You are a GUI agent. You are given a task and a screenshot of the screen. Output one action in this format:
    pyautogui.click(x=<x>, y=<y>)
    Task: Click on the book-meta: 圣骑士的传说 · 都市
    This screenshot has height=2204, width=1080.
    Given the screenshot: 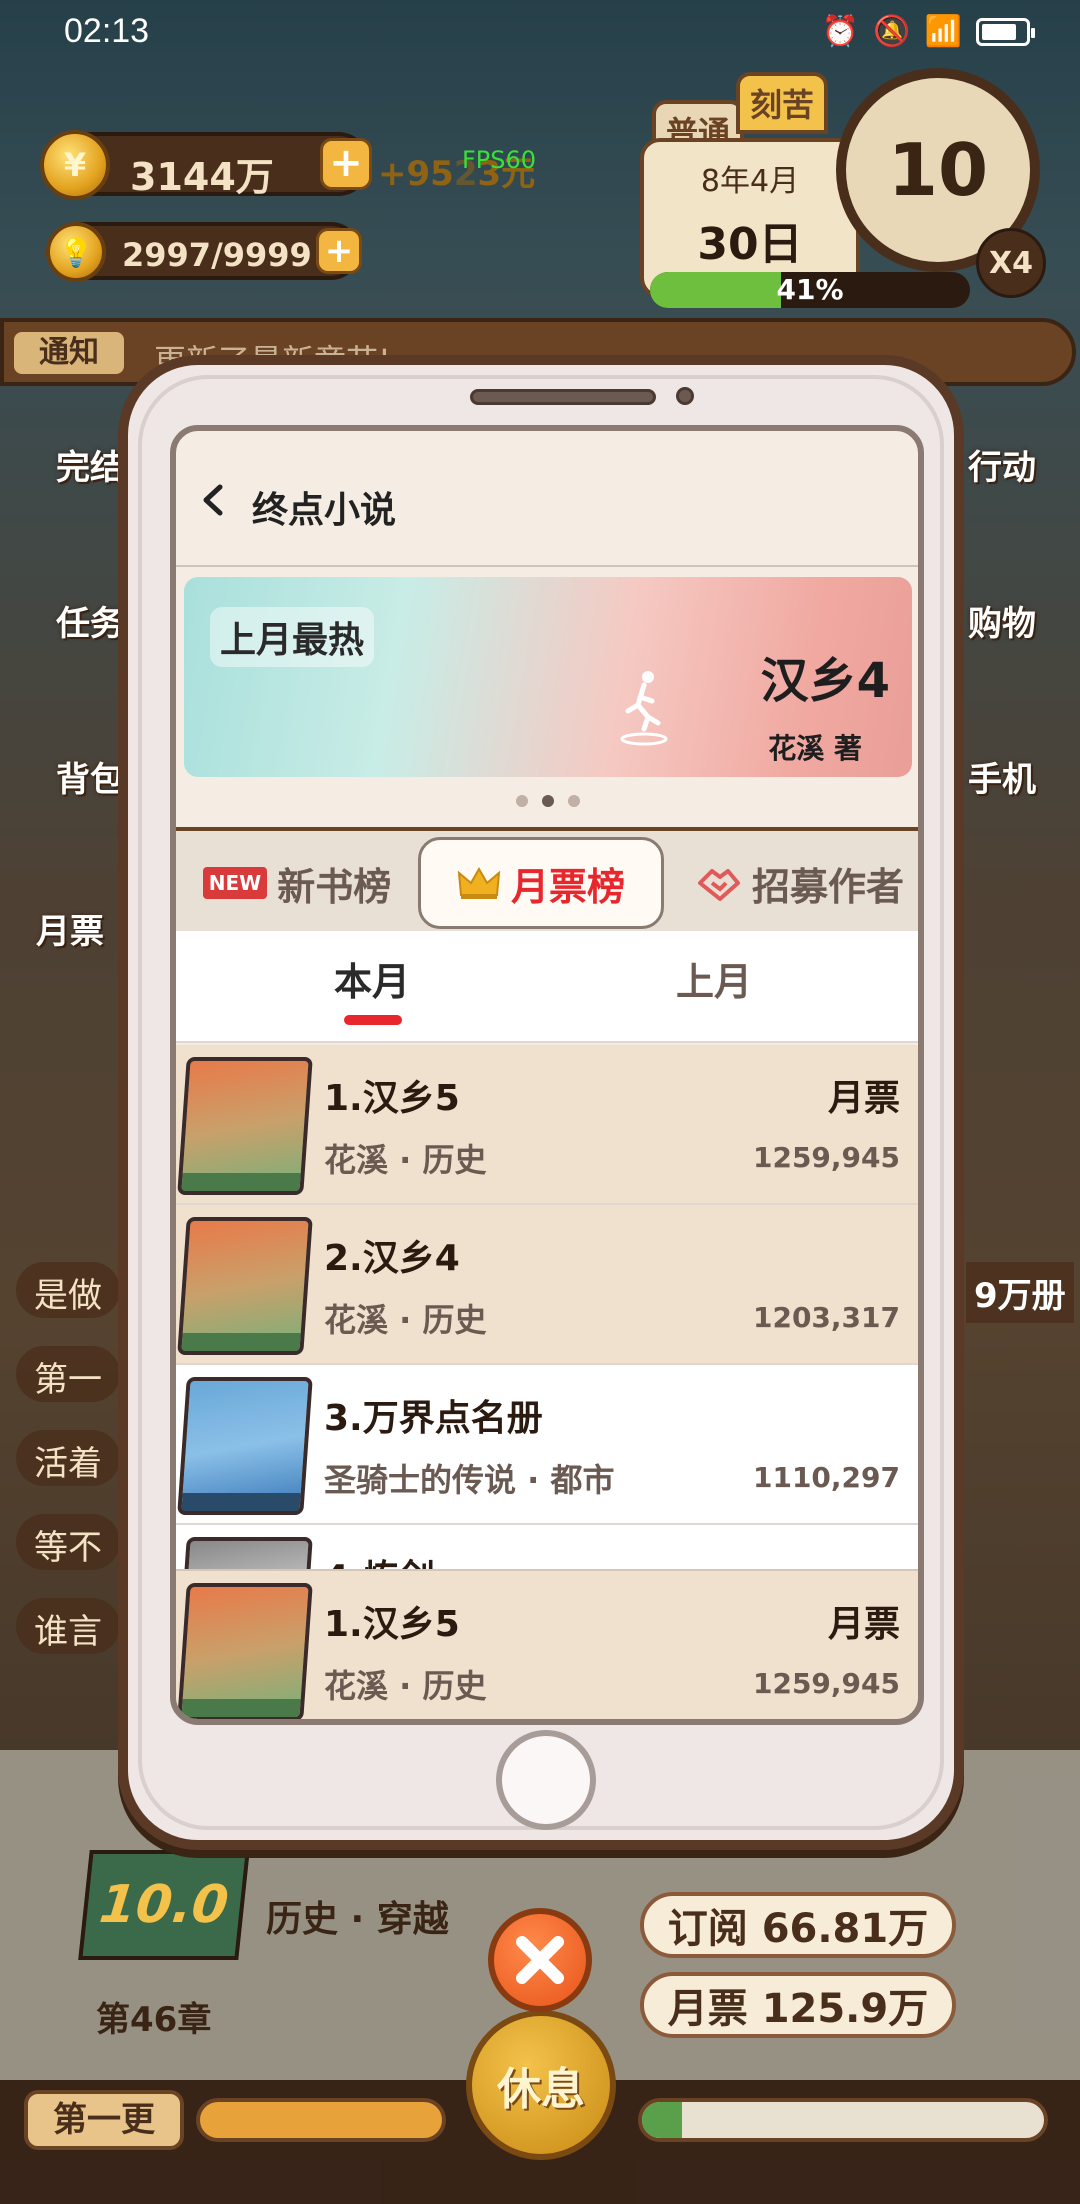 What is the action you would take?
    pyautogui.click(x=469, y=1480)
    